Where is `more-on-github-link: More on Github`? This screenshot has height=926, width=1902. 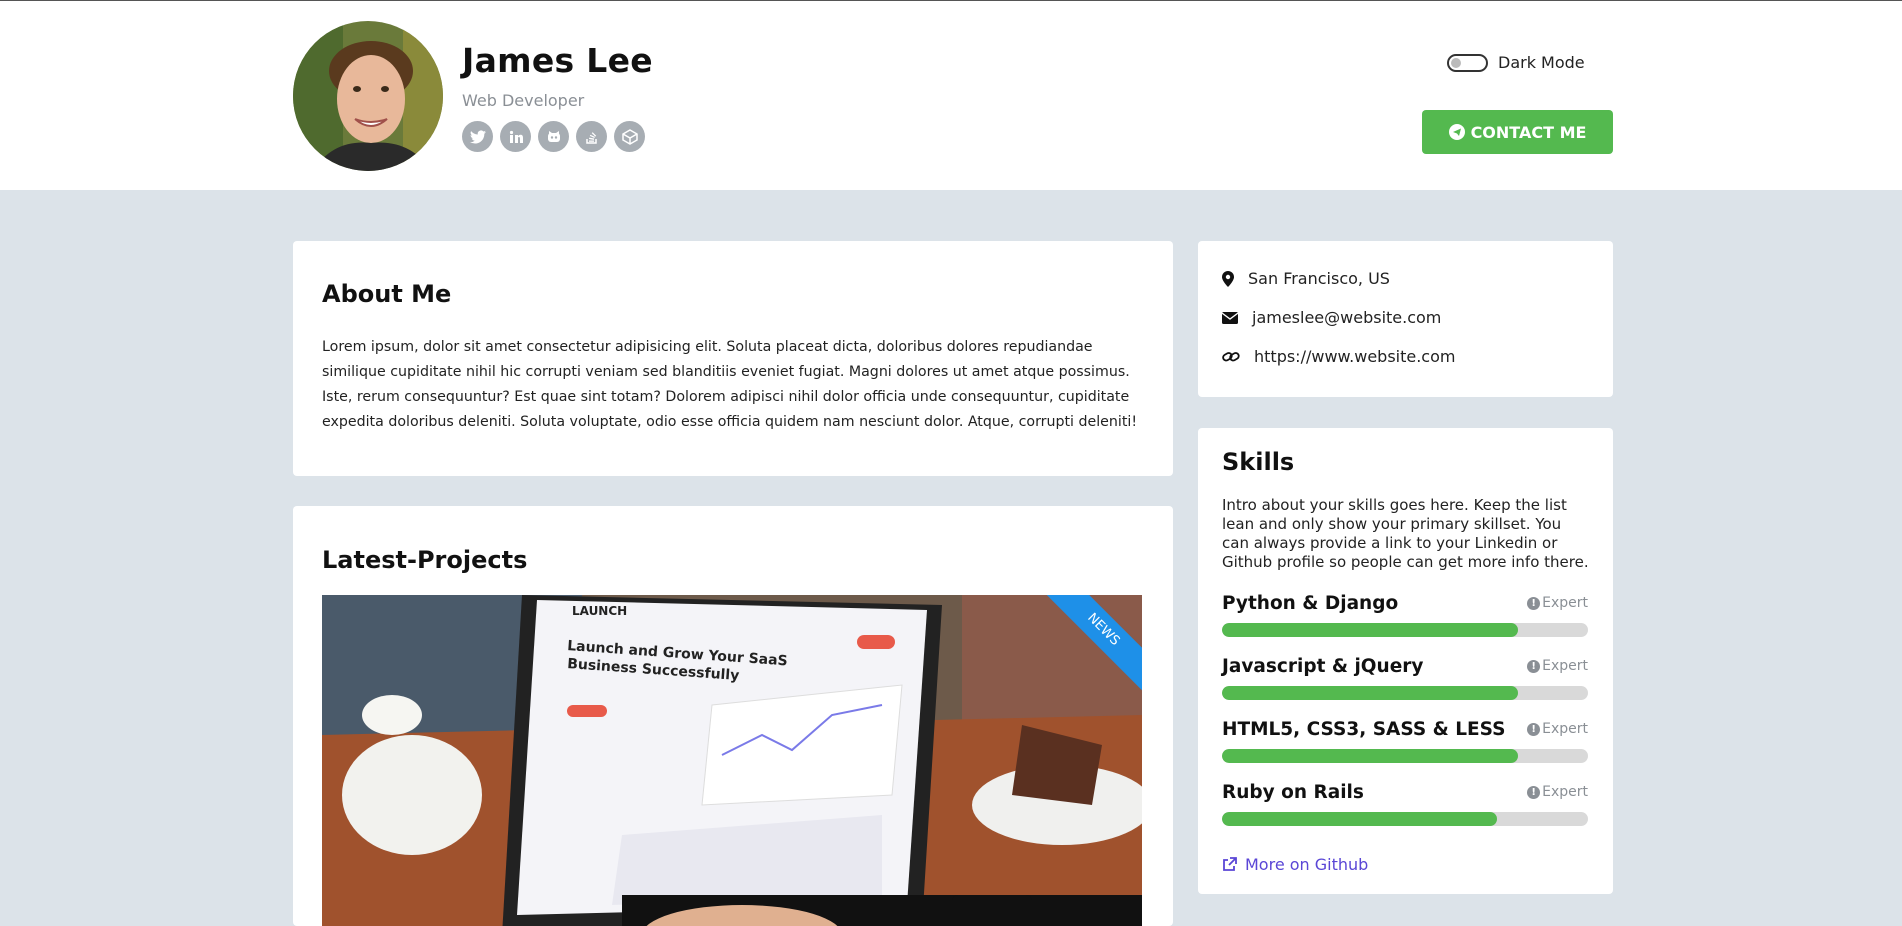 more-on-github-link: More on Github is located at coordinates (1295, 864).